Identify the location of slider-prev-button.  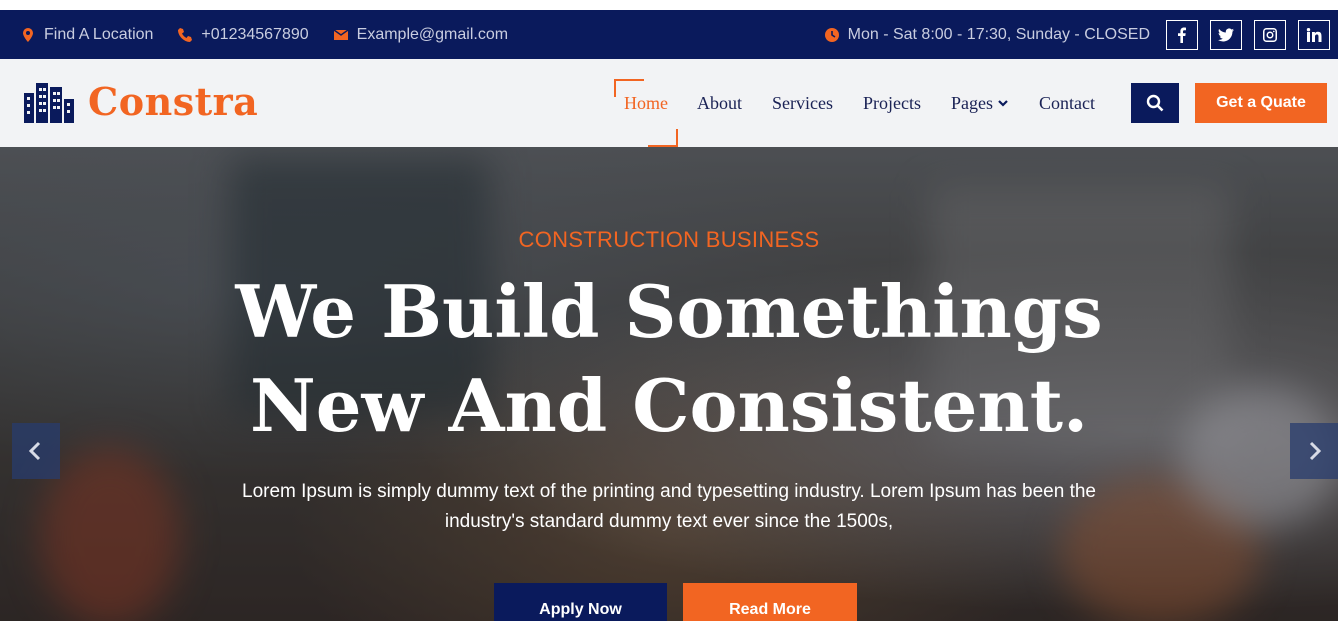
(36, 451).